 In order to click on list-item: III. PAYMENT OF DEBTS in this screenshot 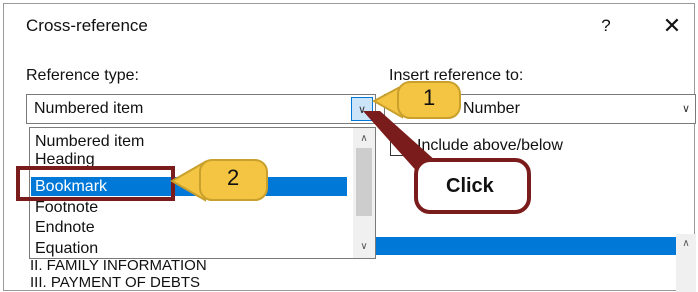, I will do `click(115, 282)`.